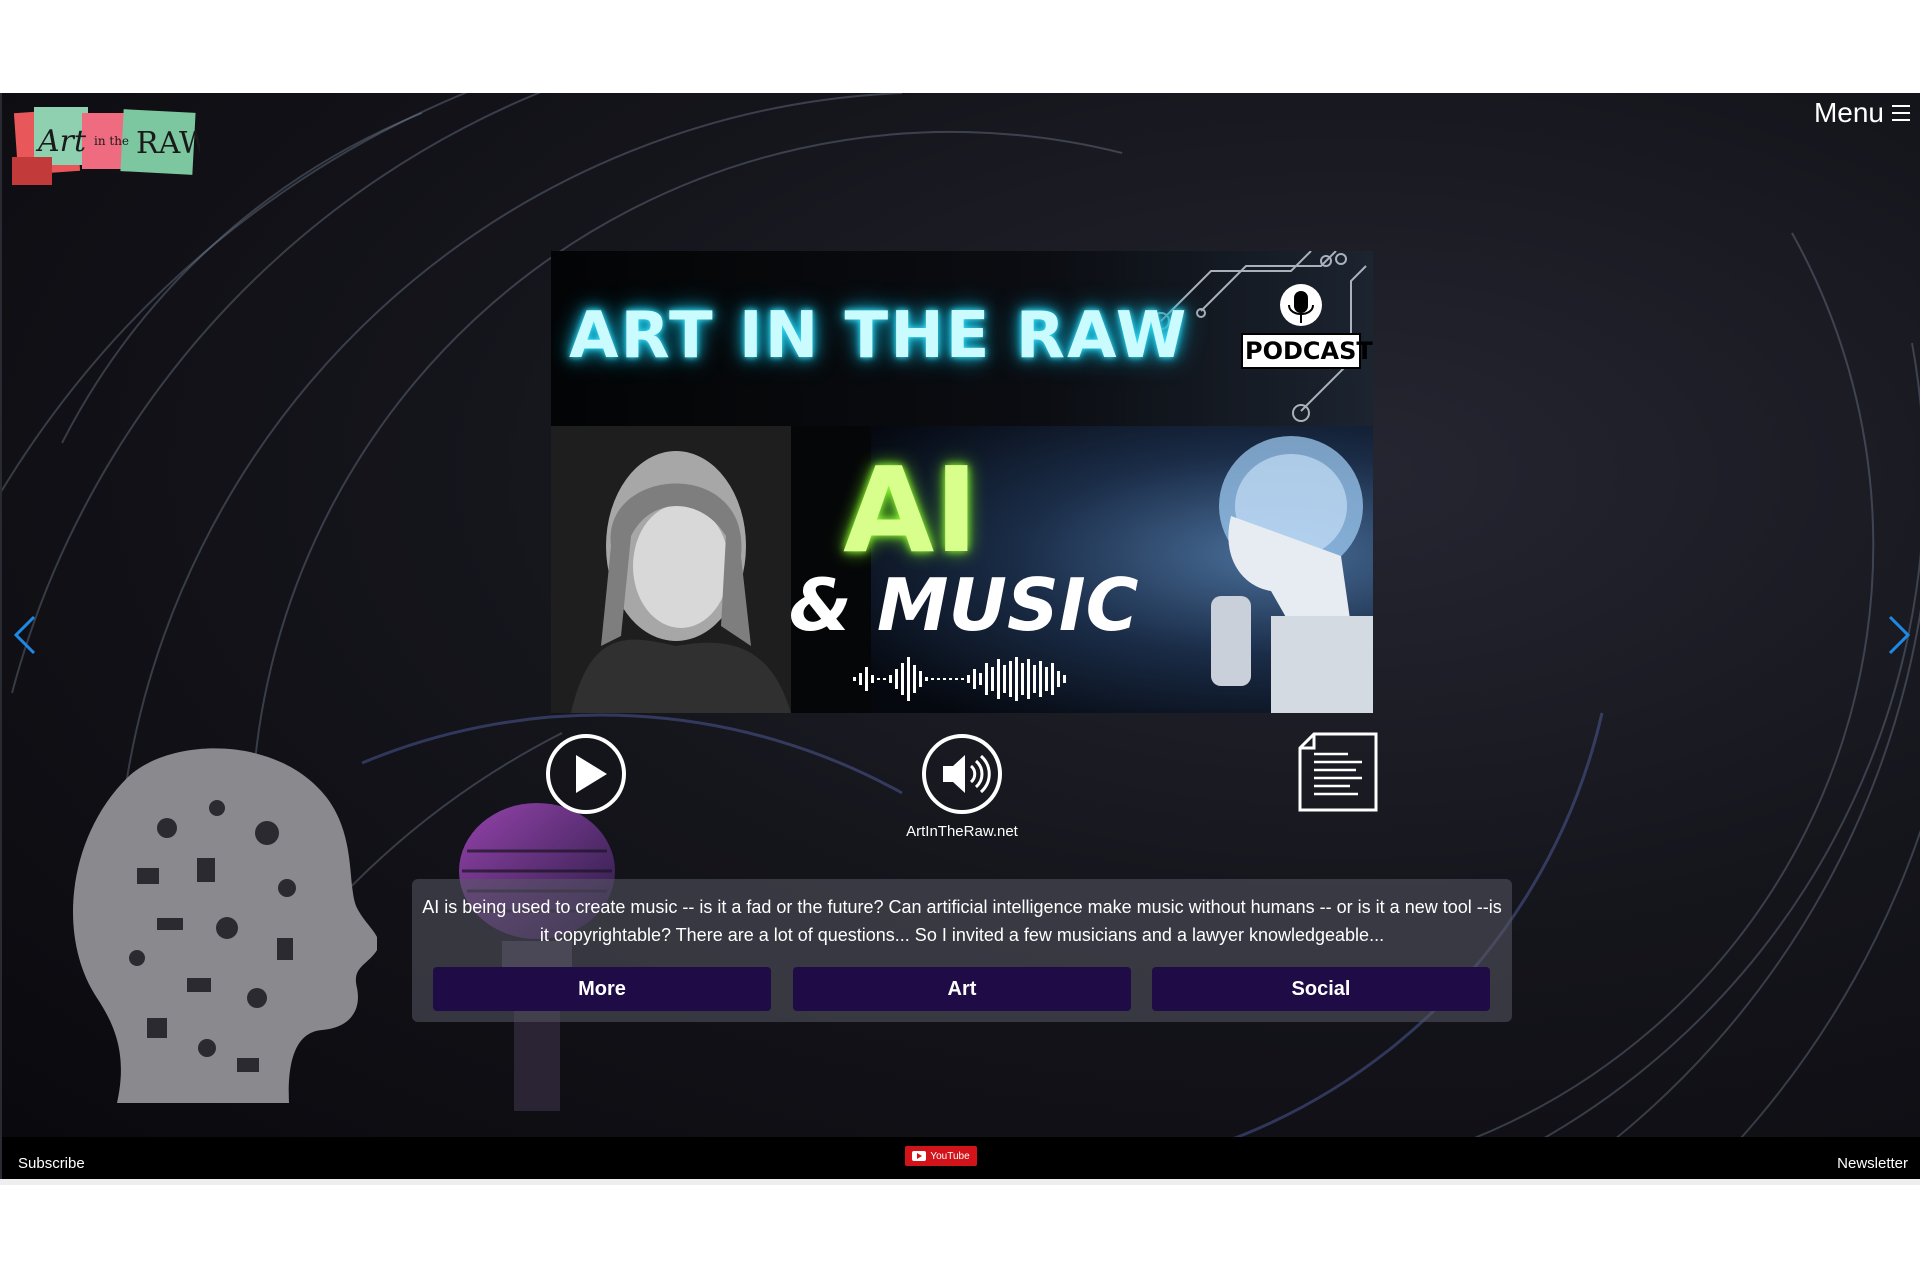 This screenshot has width=1920, height=1280. I want to click on youtube-button: YouTube, so click(941, 1156).